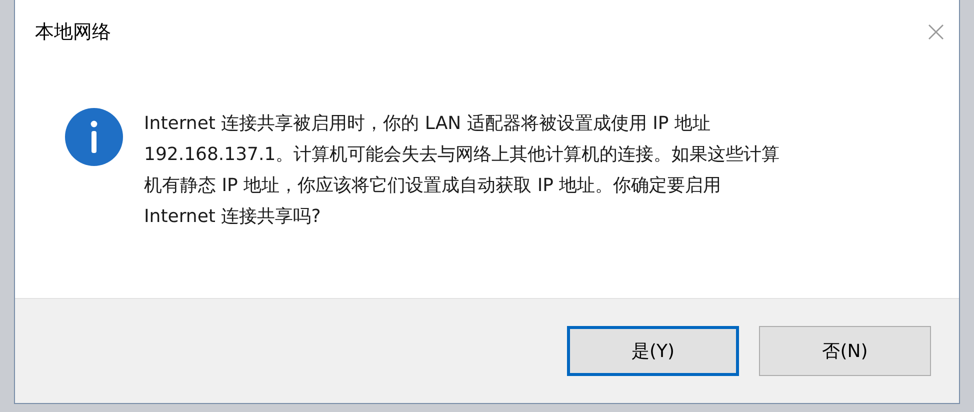  I want to click on message-line: Internet 连接共享吗?, so click(233, 217).